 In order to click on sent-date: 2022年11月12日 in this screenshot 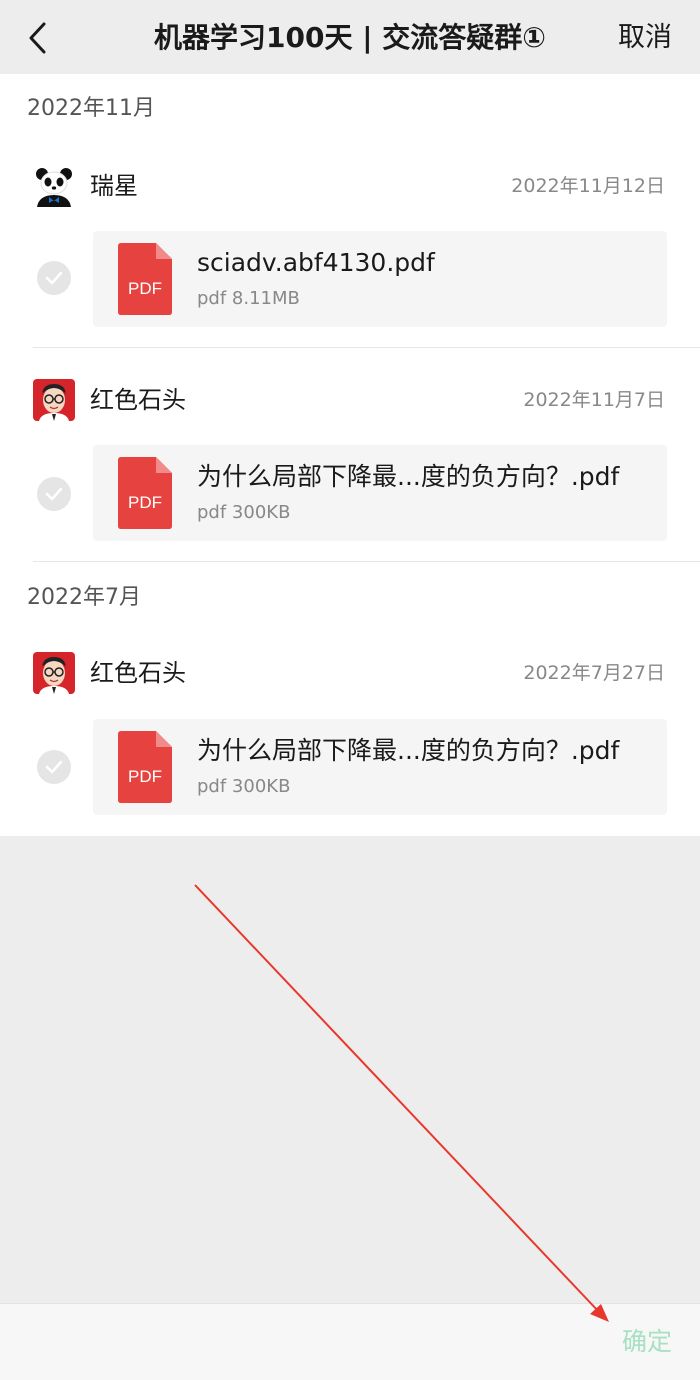, I will do `click(588, 186)`.